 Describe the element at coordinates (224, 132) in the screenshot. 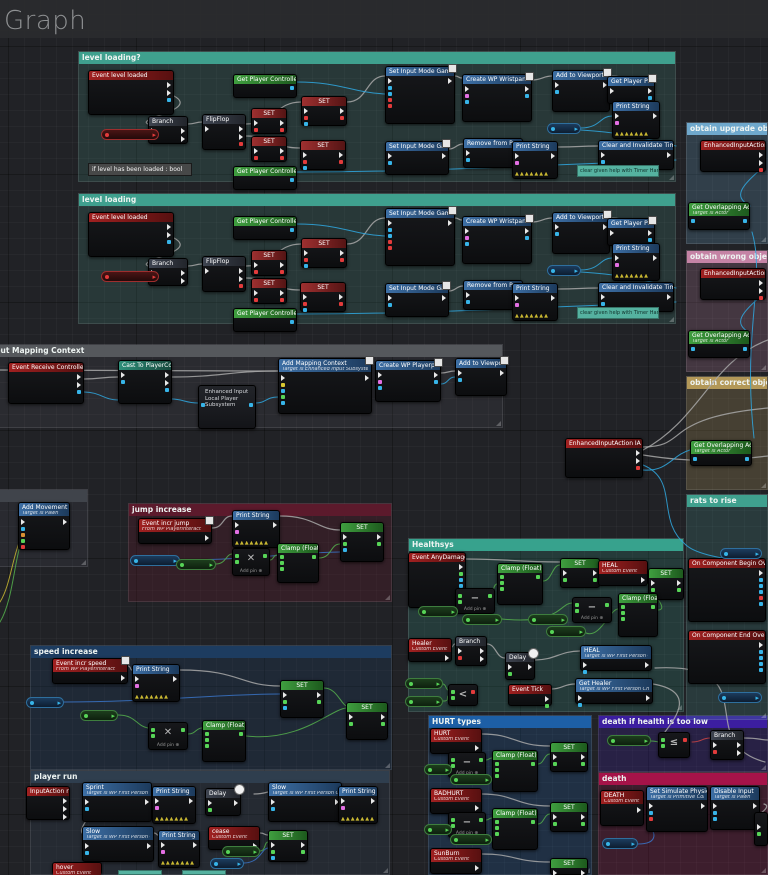

I see `node-flipflop: FlipFlop` at that location.